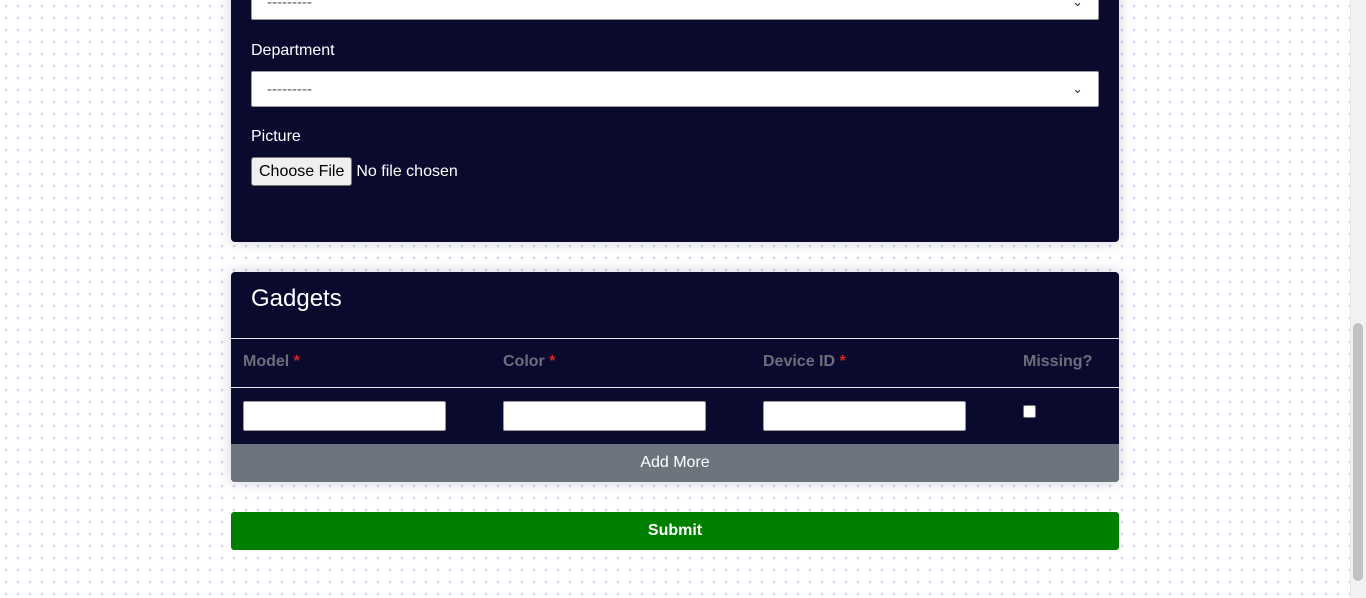 The height and width of the screenshot is (598, 1366). Describe the element at coordinates (407, 171) in the screenshot. I see `file-status: No file chosen` at that location.